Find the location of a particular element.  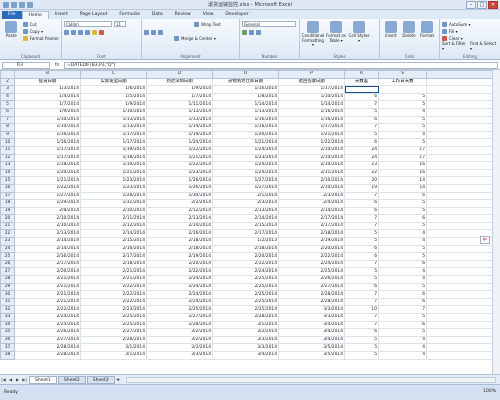

column-header: B is located at coordinates (47, 74).